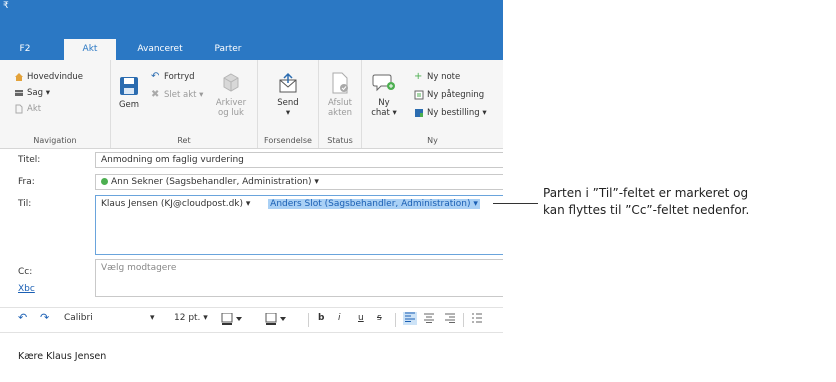 This screenshot has width=836, height=382. I want to click on title-bar: ₹, so click(251, 19).